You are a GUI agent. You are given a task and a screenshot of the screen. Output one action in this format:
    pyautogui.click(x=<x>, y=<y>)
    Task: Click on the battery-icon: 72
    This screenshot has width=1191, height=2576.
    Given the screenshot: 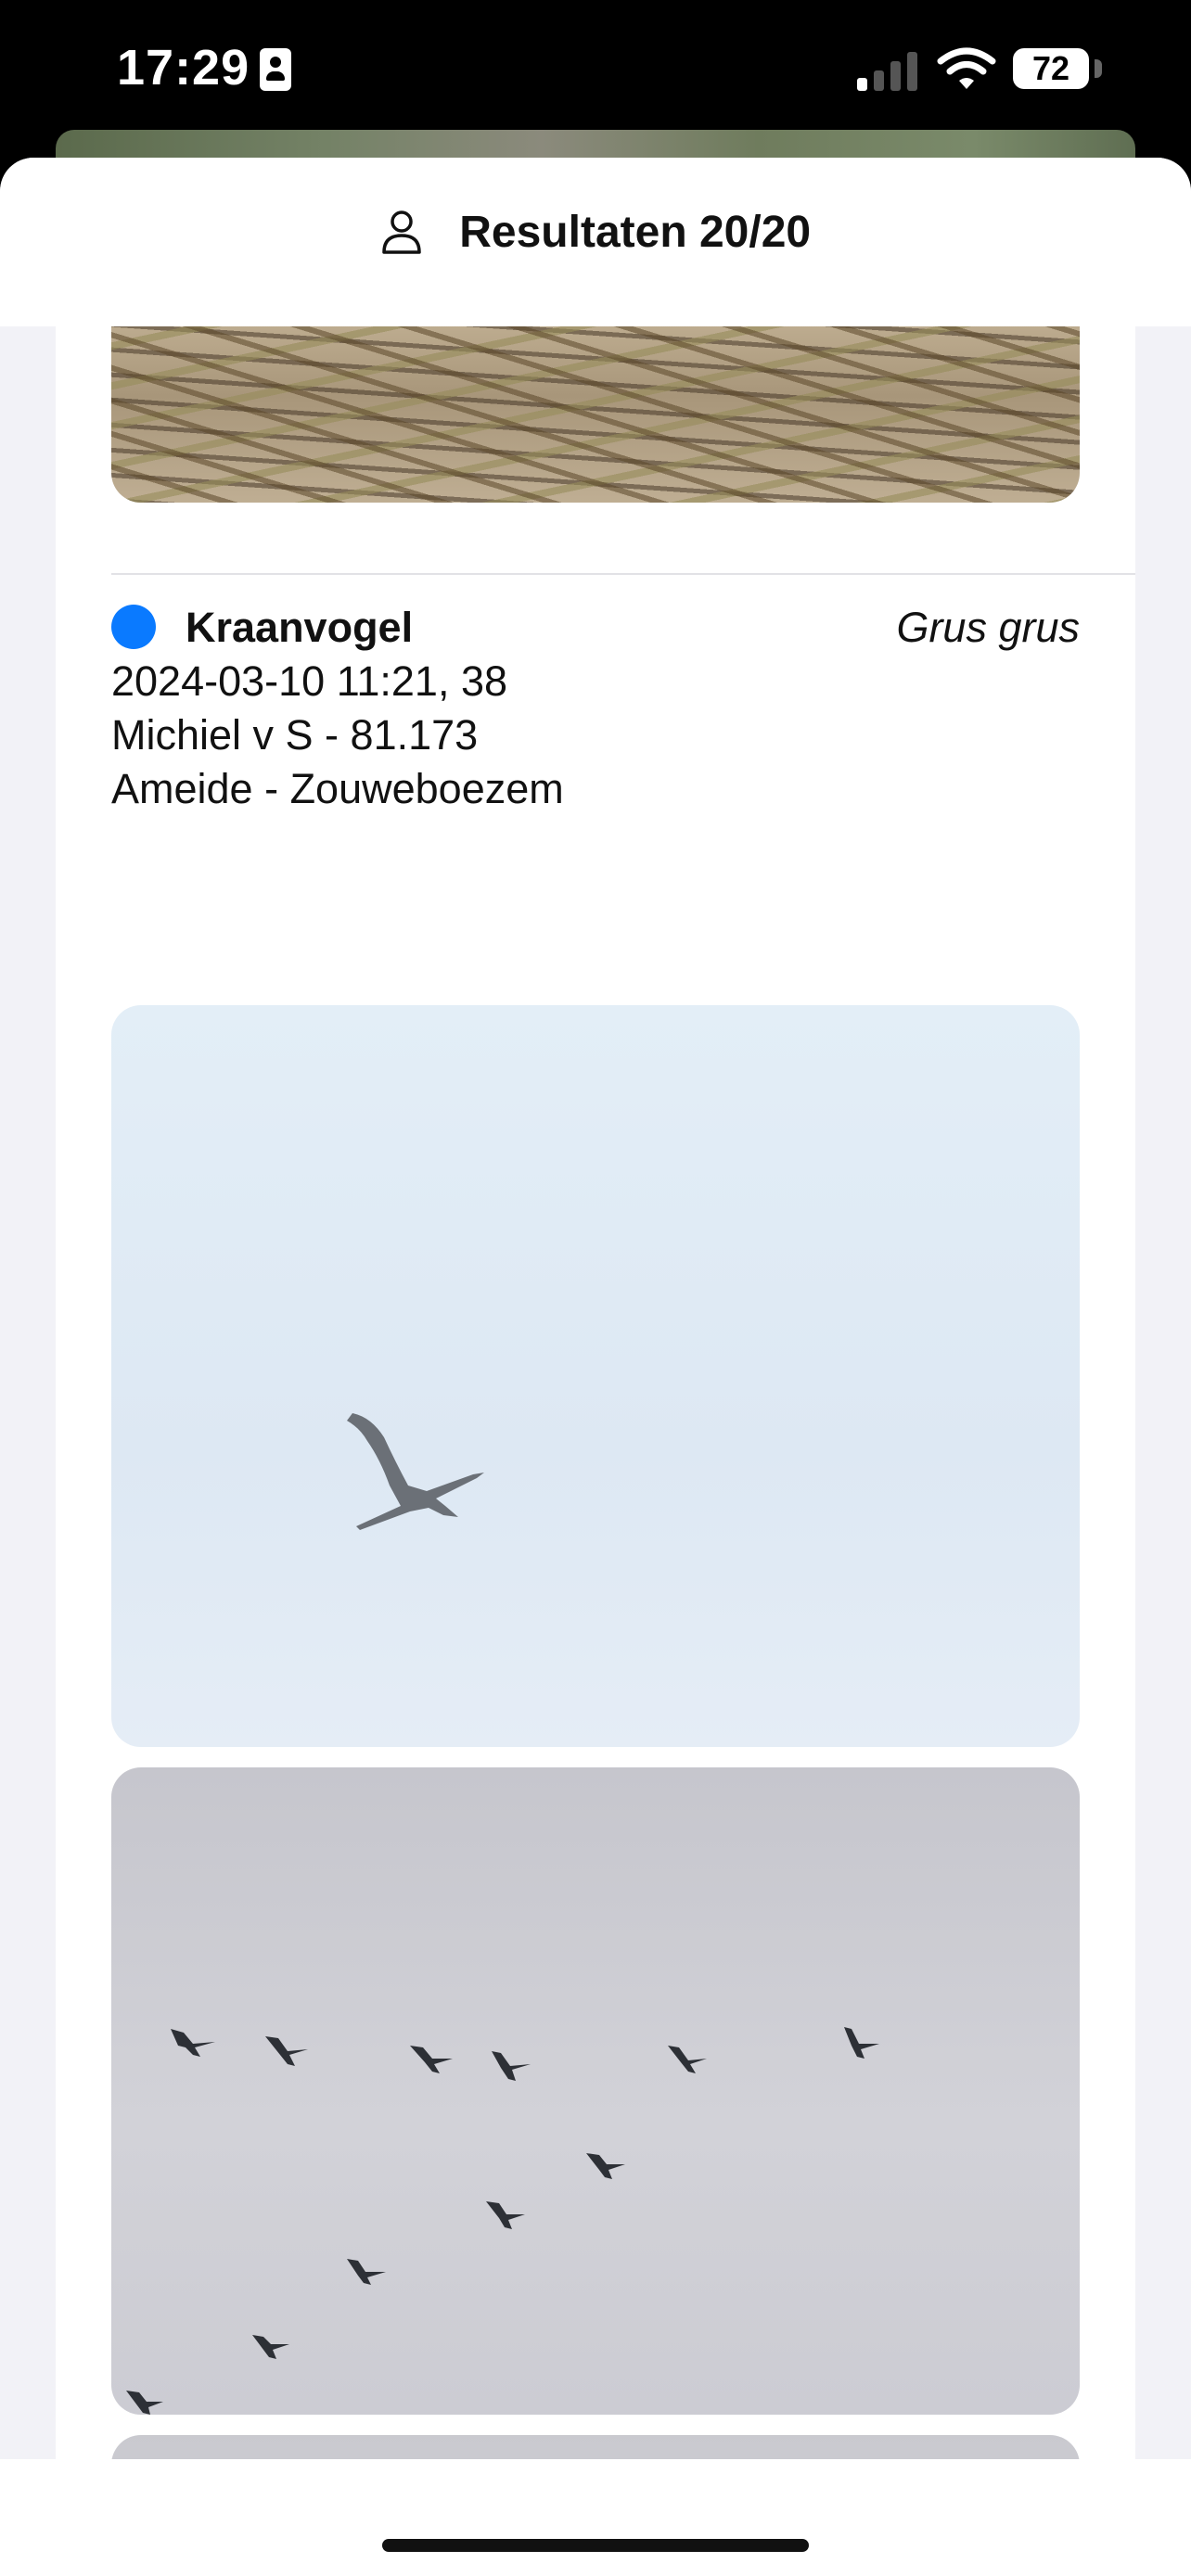 What is the action you would take?
    pyautogui.click(x=1051, y=68)
    